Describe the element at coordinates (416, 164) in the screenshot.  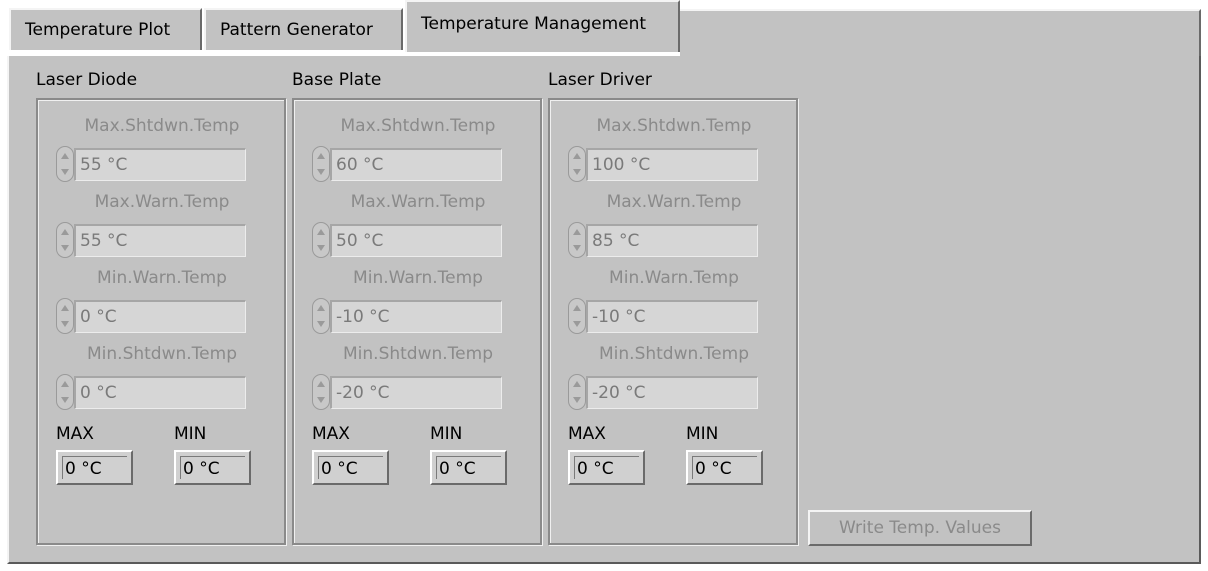
I see `max-shtdwn-temp-input: 60 °C` at that location.